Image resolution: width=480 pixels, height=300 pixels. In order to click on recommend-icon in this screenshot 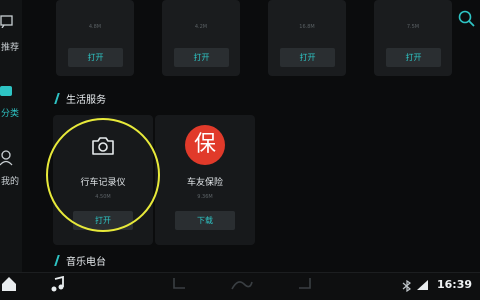, I will do `click(6, 21)`.